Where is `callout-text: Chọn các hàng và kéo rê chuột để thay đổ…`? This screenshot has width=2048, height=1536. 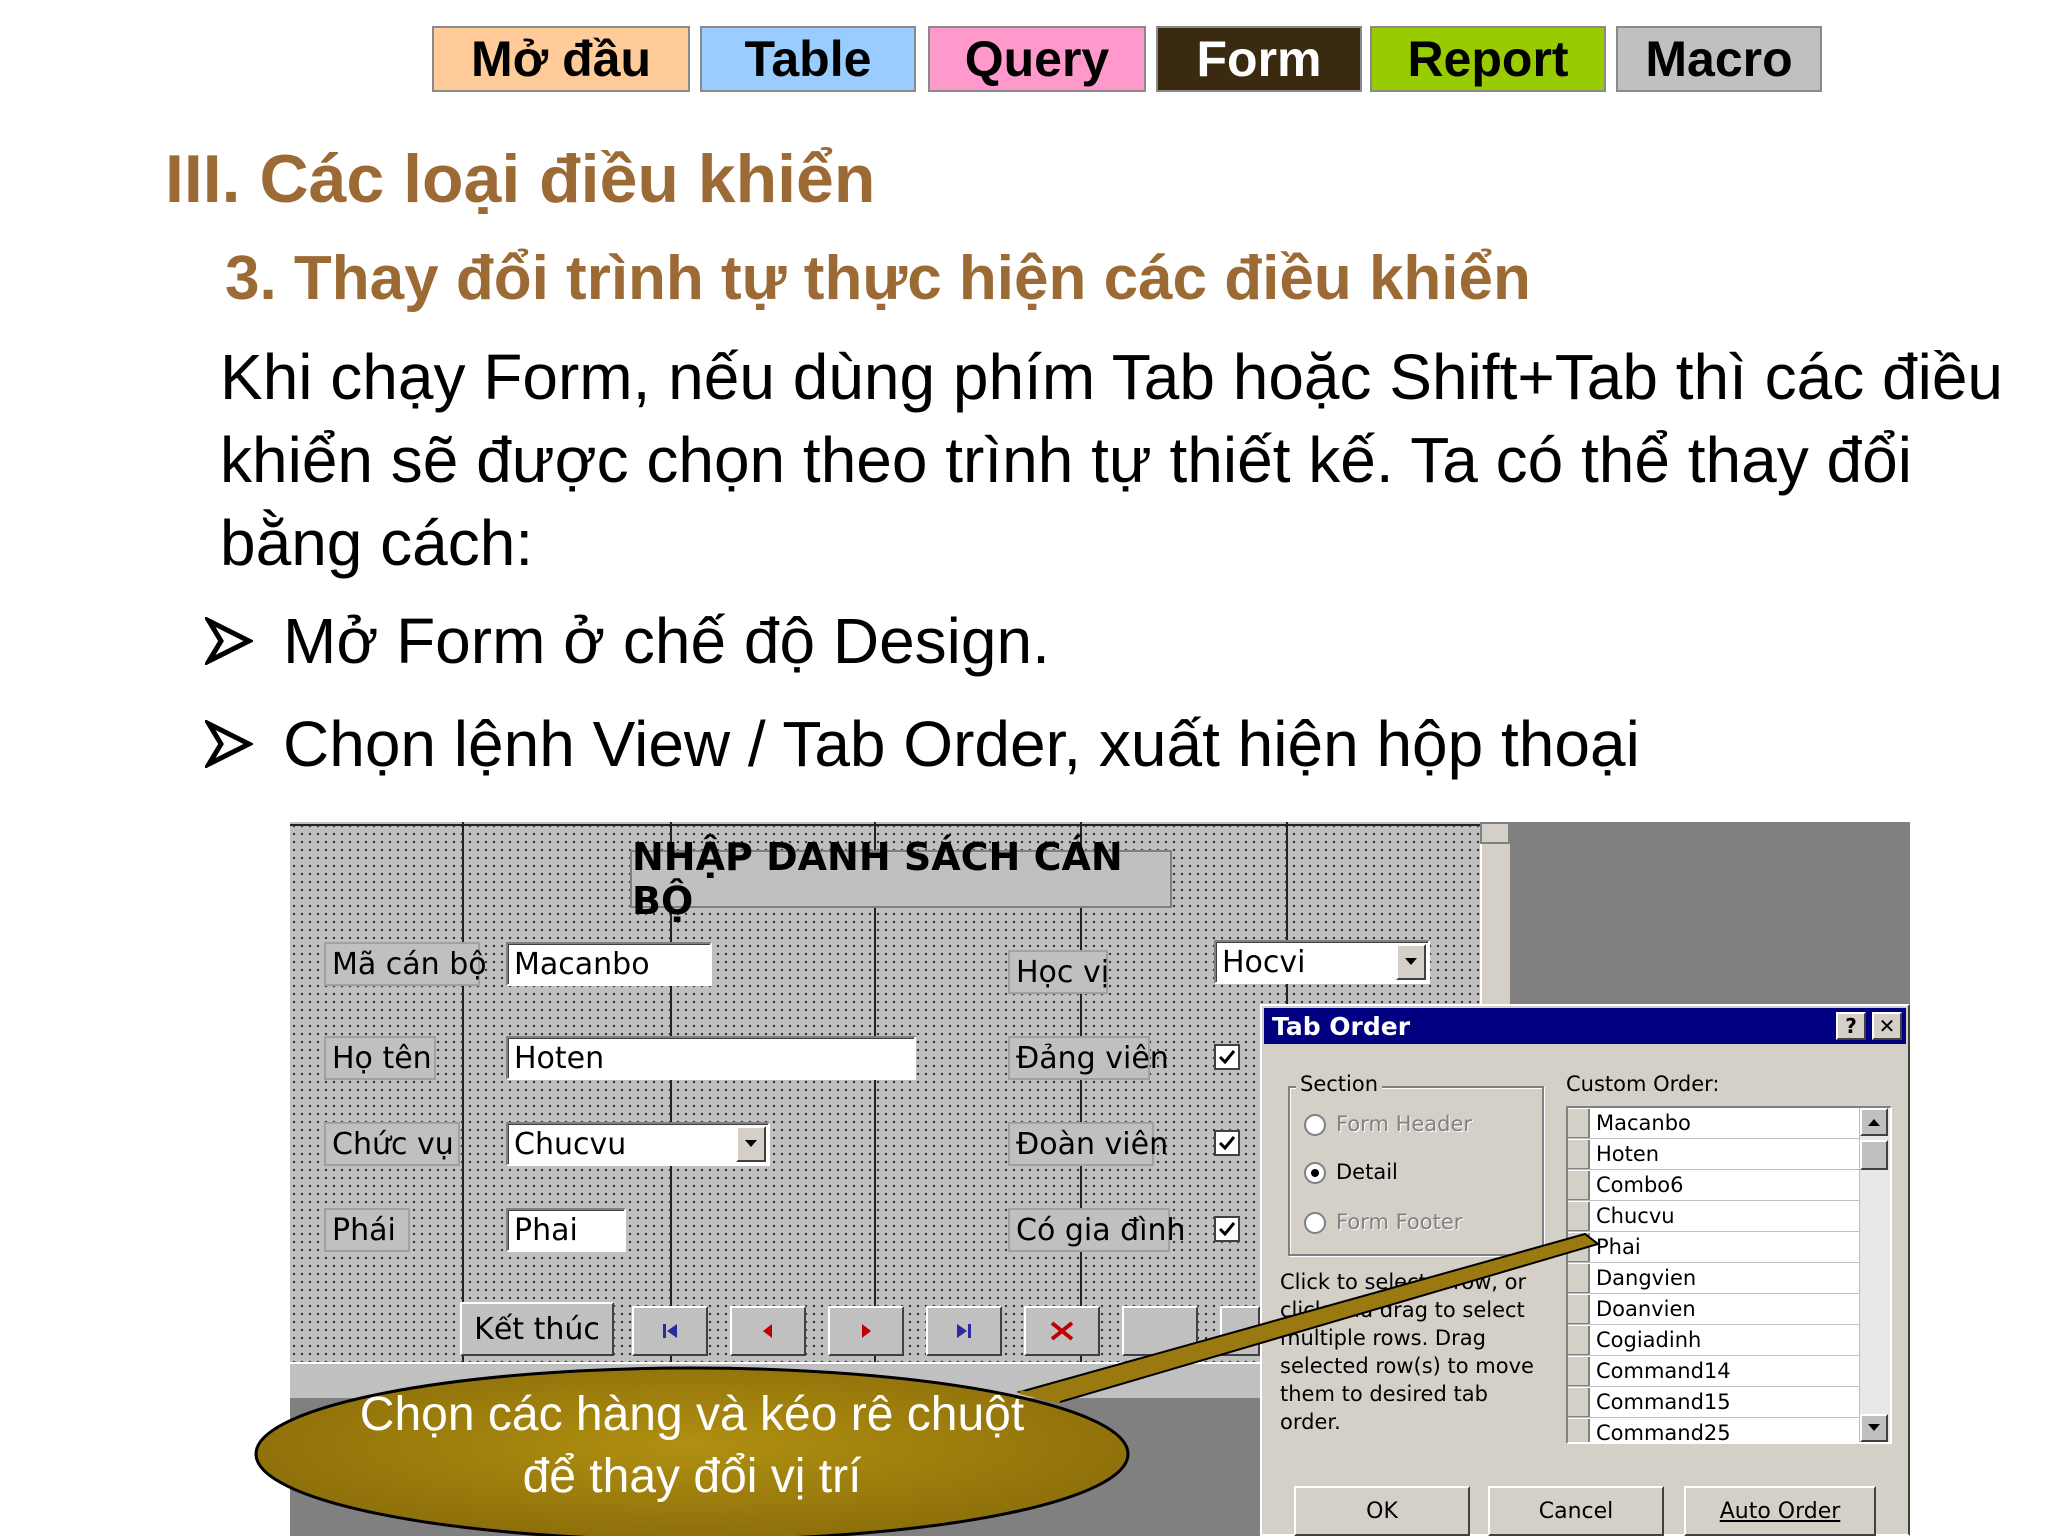
callout-text: Chọn các hàng và kéo rê chuột để thay đổ… is located at coordinates (692, 1445).